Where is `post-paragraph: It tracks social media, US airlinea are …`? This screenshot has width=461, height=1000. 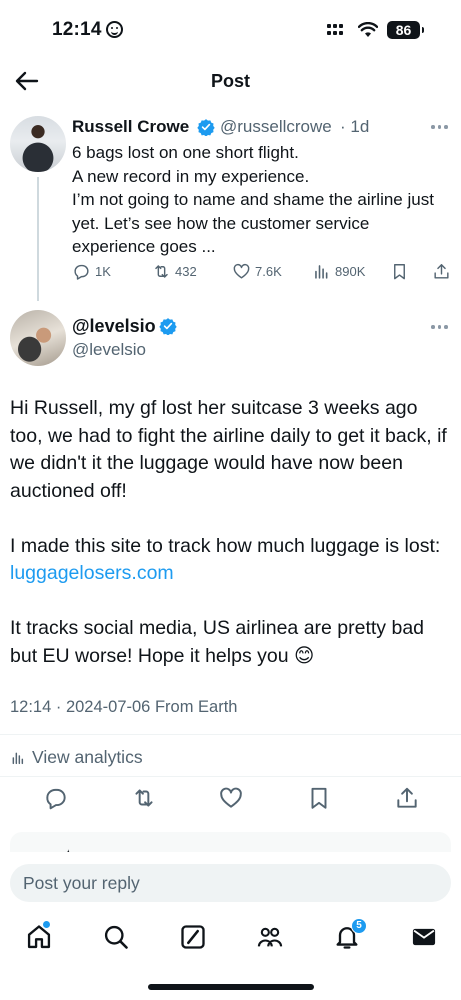
post-paragraph: It tracks social media, US airlinea are … is located at coordinates (217, 642).